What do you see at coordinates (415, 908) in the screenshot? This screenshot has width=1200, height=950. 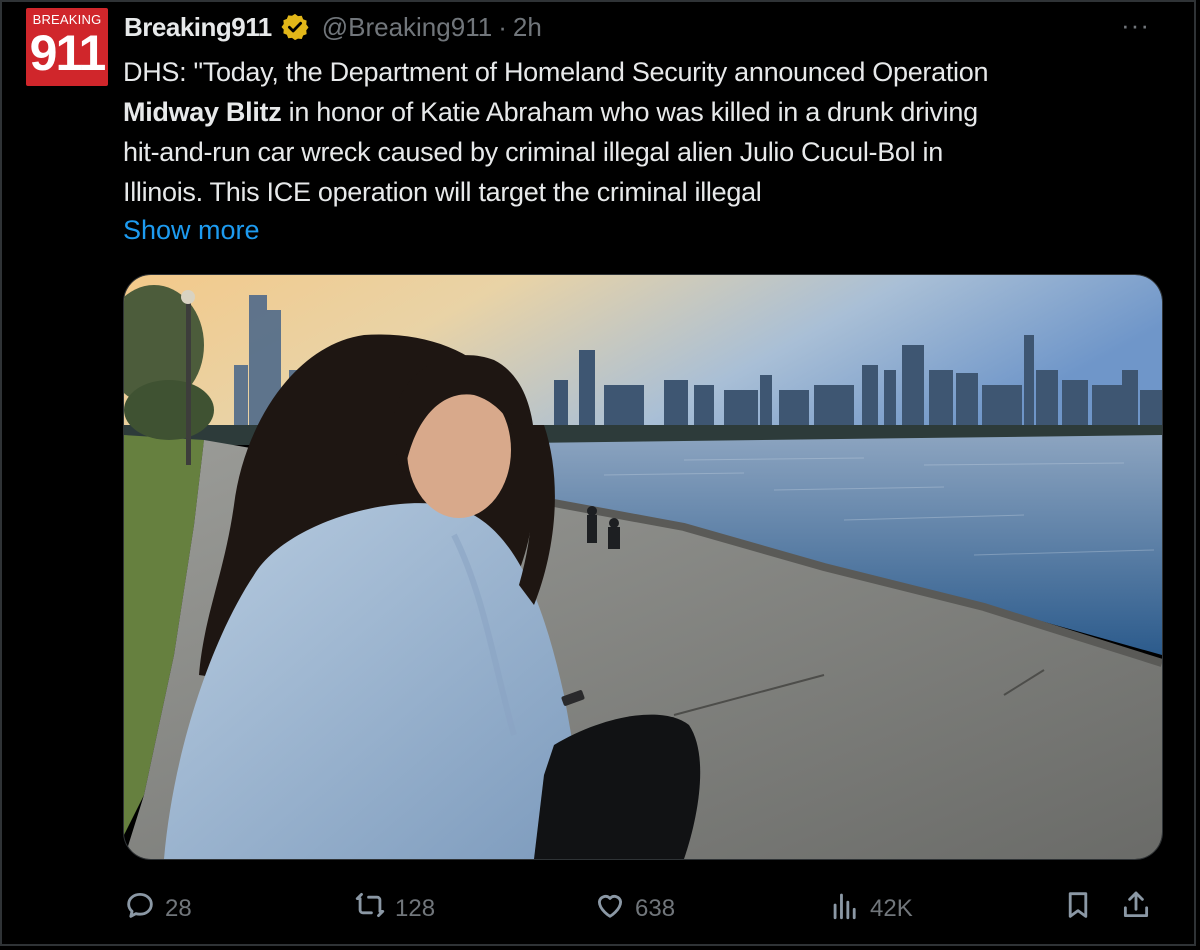 I see `repost-count: 128` at bounding box center [415, 908].